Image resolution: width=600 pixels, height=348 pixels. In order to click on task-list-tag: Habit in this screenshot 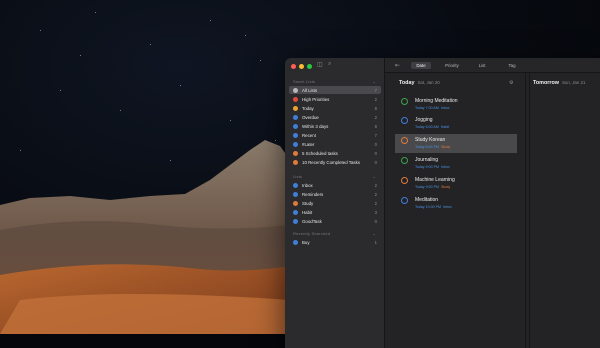, I will do `click(445, 127)`.